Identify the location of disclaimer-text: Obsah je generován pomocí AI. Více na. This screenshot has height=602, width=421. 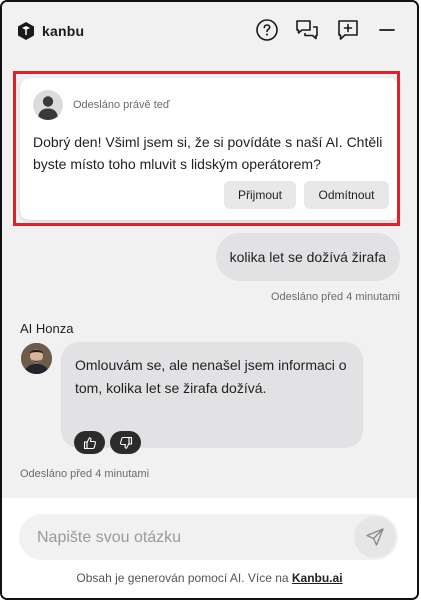
(184, 578).